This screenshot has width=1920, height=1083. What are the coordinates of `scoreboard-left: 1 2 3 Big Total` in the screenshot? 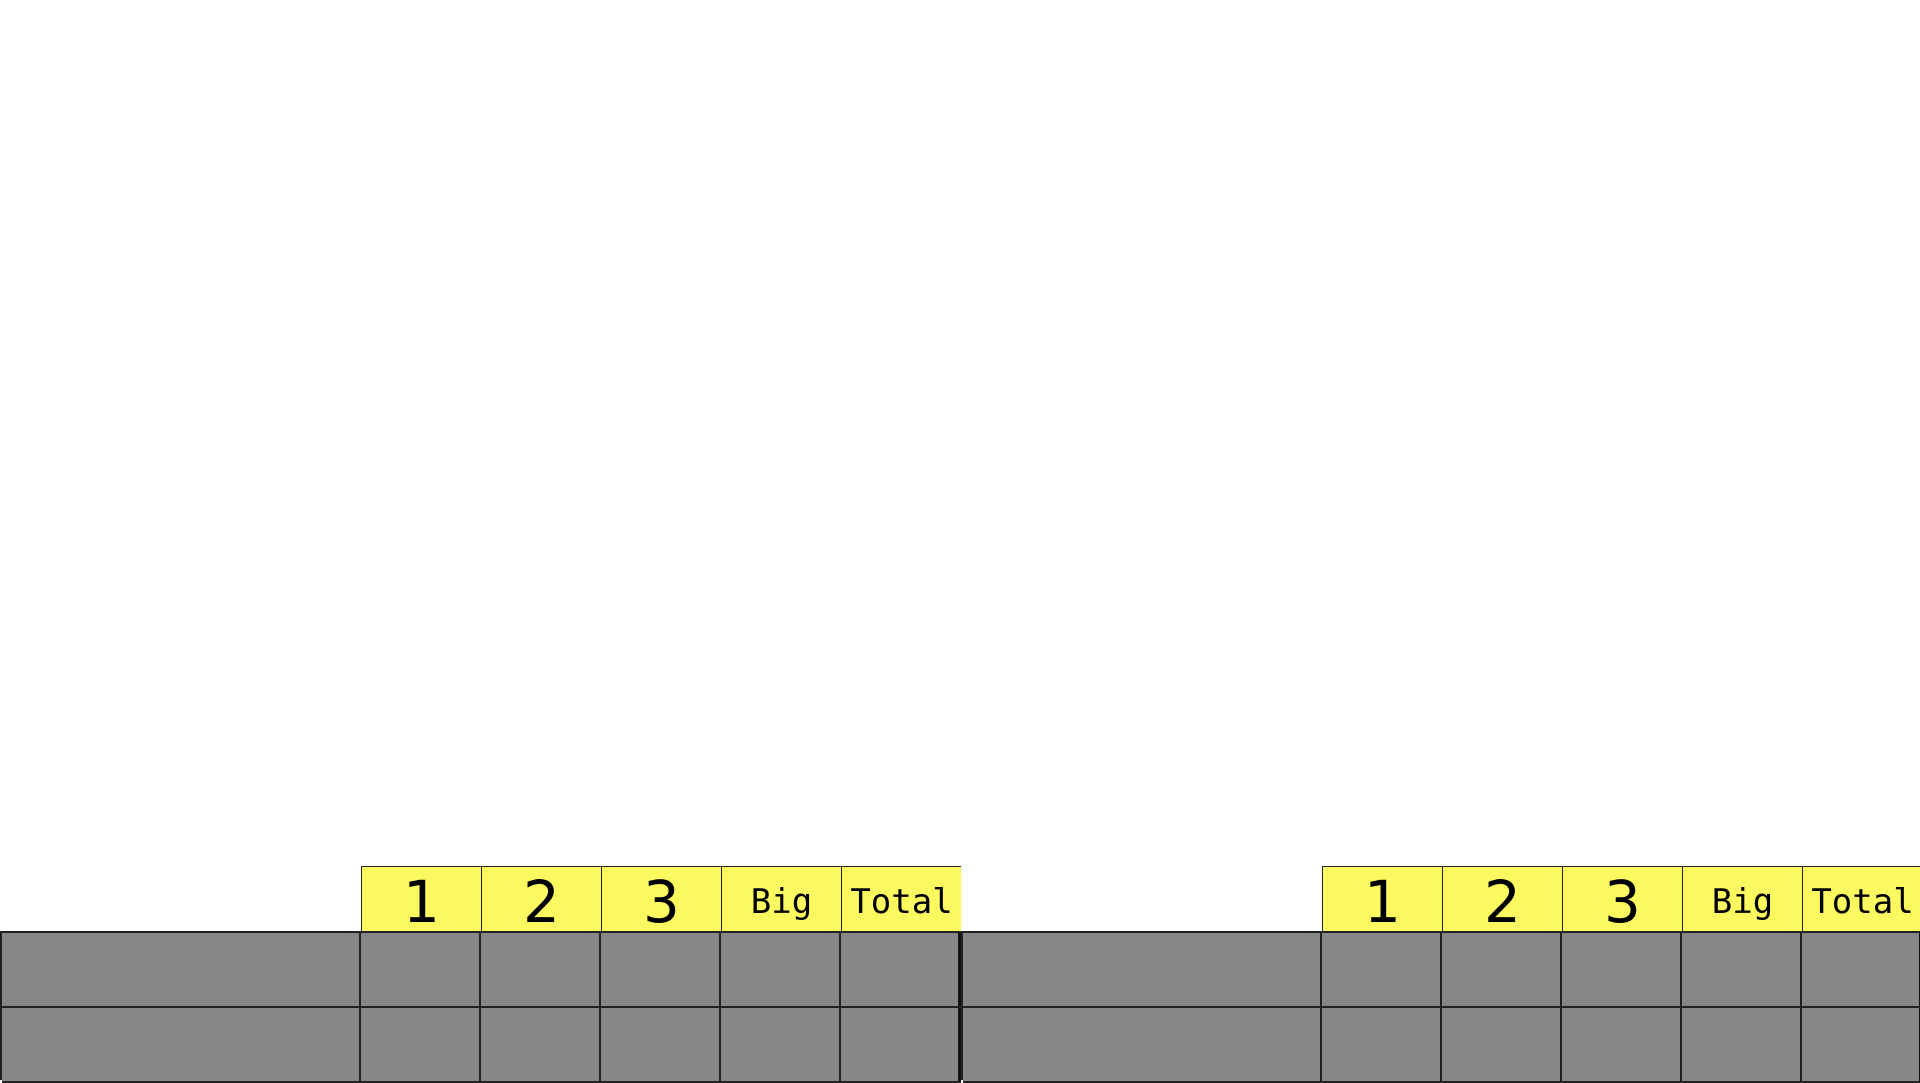 It's located at (480, 974).